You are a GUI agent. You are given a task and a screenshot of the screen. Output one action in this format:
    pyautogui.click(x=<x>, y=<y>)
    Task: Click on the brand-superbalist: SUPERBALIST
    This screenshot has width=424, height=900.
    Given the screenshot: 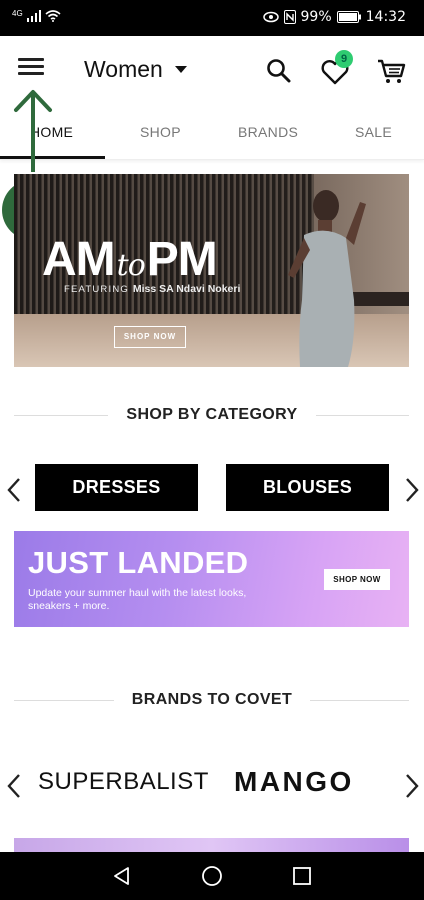 What is the action you would take?
    pyautogui.click(x=123, y=782)
    